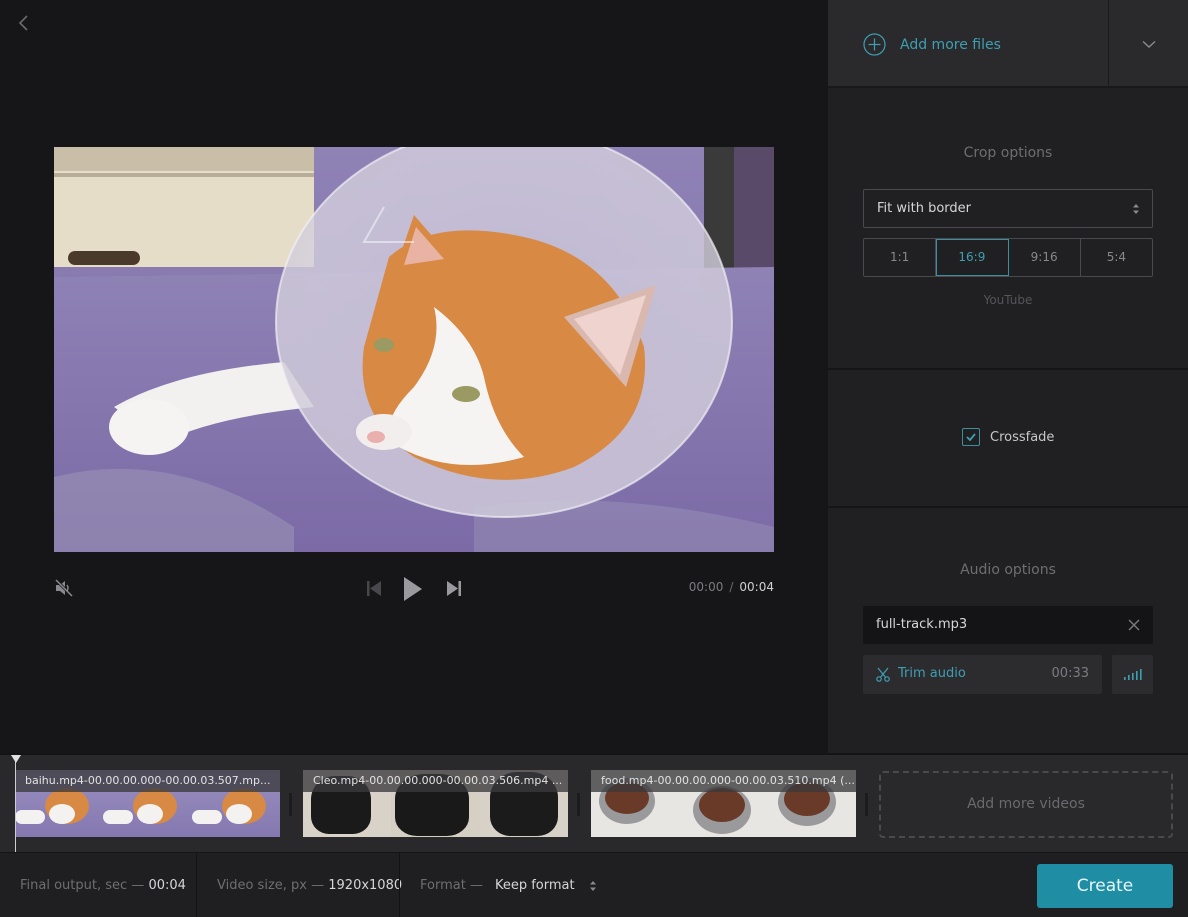  I want to click on checkmark-icon, so click(971, 437).